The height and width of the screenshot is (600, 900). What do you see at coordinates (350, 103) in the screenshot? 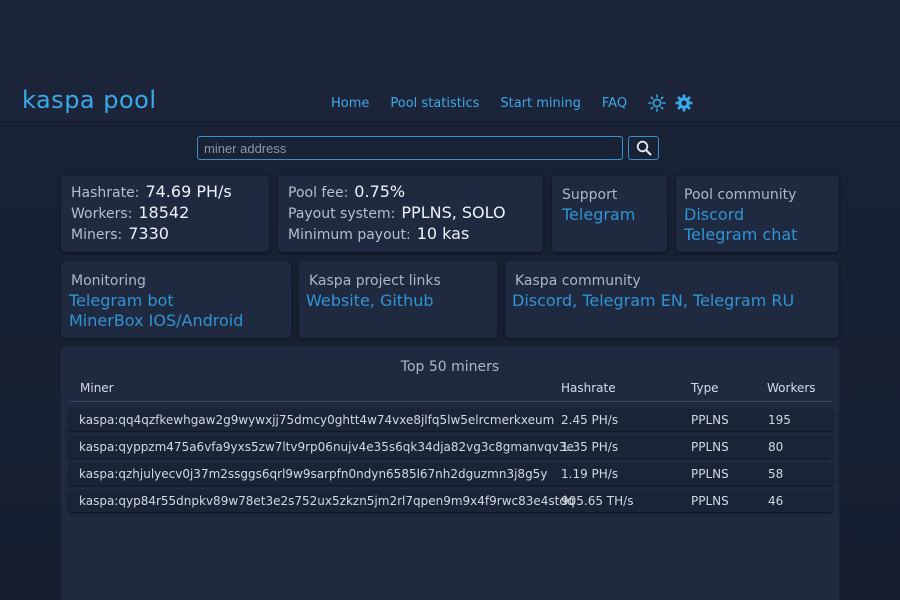
I see `nav-home: Home` at bounding box center [350, 103].